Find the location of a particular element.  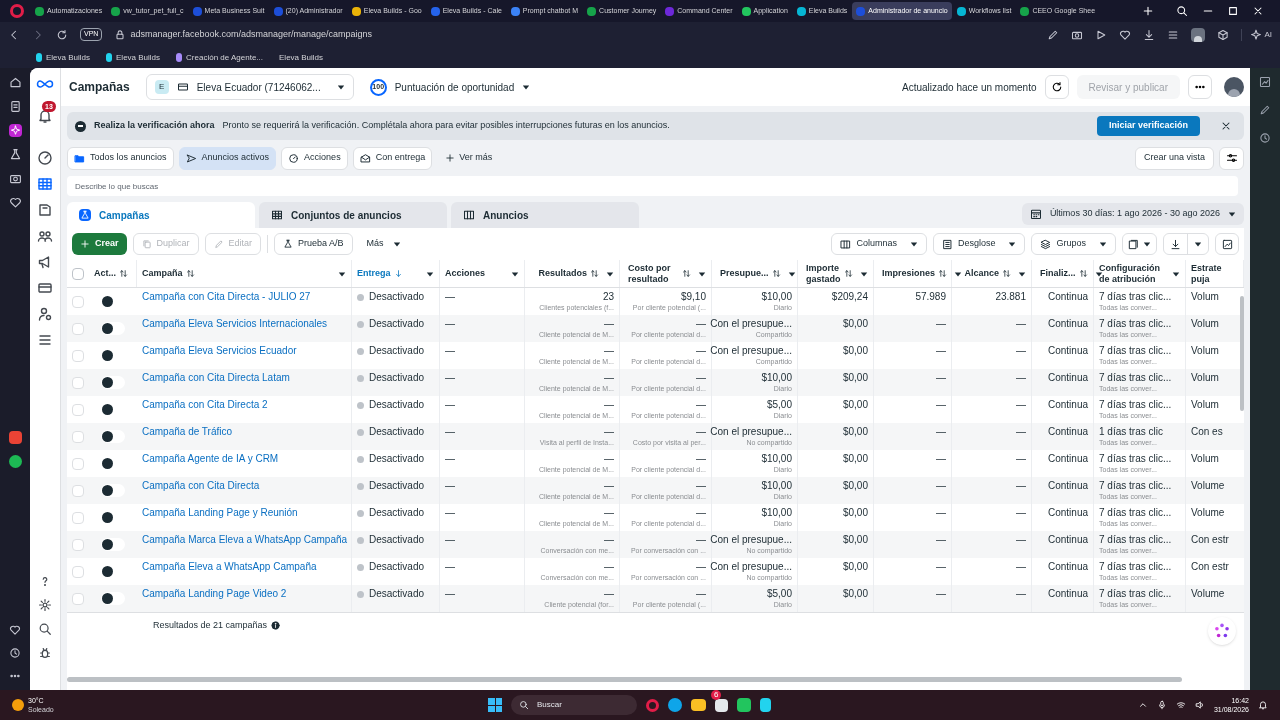

level-tab: Campañas is located at coordinates (161, 215).